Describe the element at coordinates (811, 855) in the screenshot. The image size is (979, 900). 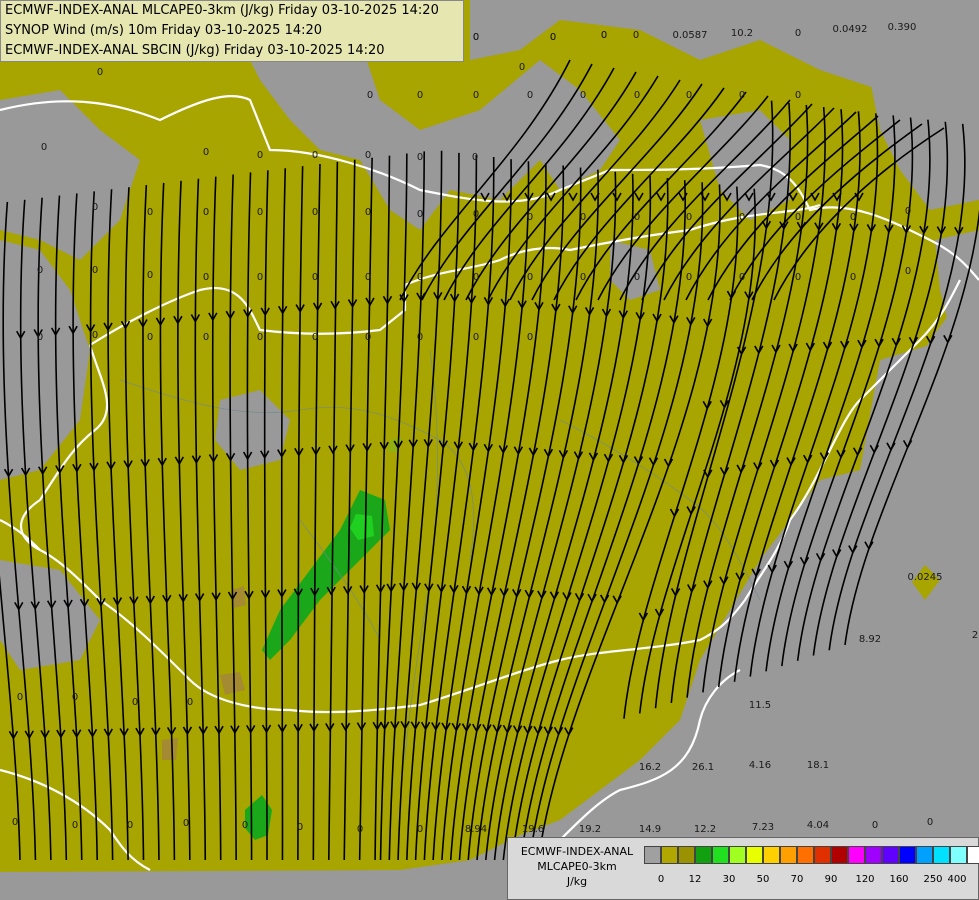
I see `legend-swatches` at that location.